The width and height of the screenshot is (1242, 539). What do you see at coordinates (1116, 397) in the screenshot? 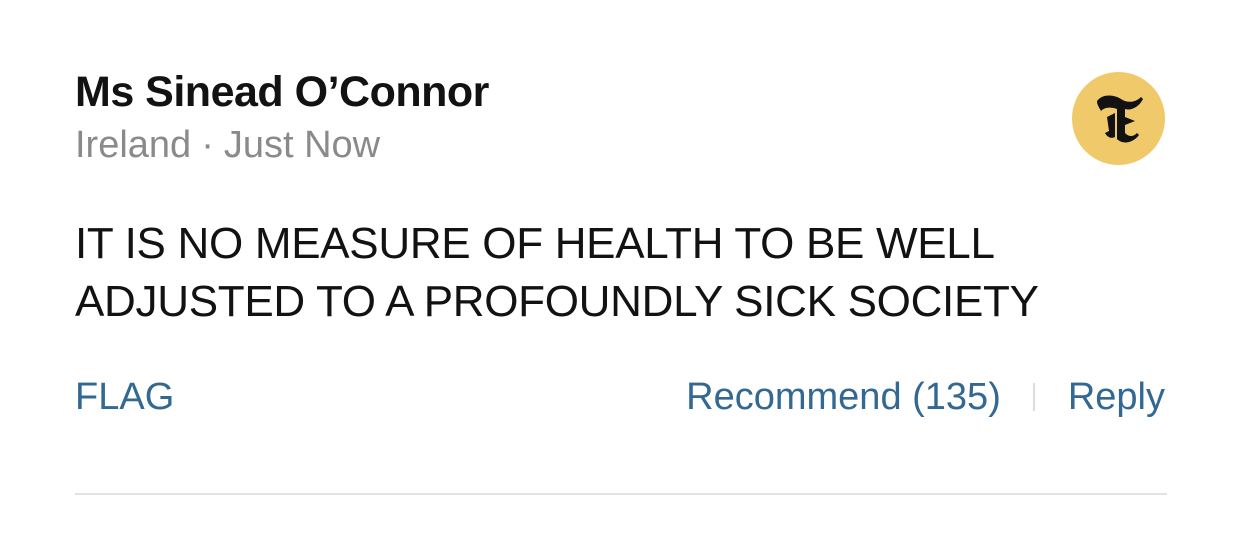
I see `reply-button: Reply` at bounding box center [1116, 397].